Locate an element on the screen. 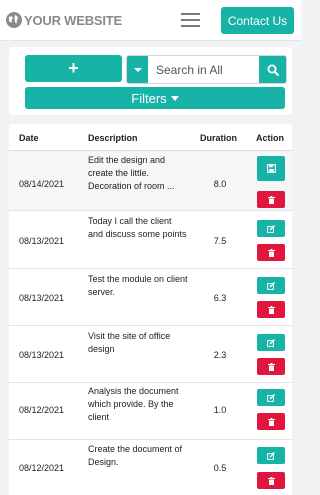 The height and width of the screenshot is (495, 320). row-description: Create the document of Design. is located at coordinates (135, 455).